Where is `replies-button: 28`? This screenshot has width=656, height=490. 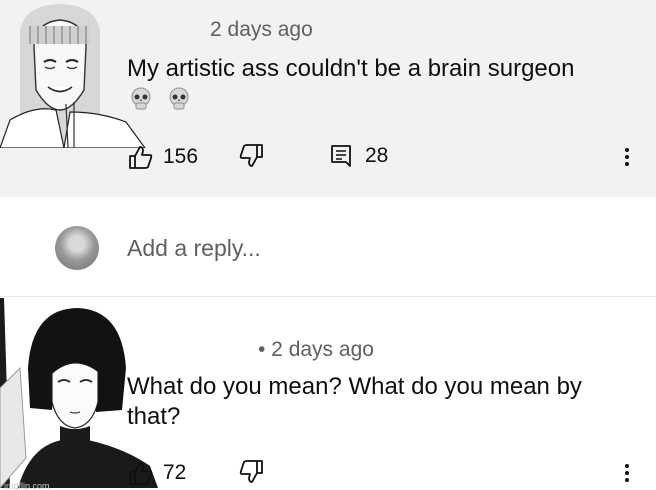 replies-button: 28 is located at coordinates (357, 156).